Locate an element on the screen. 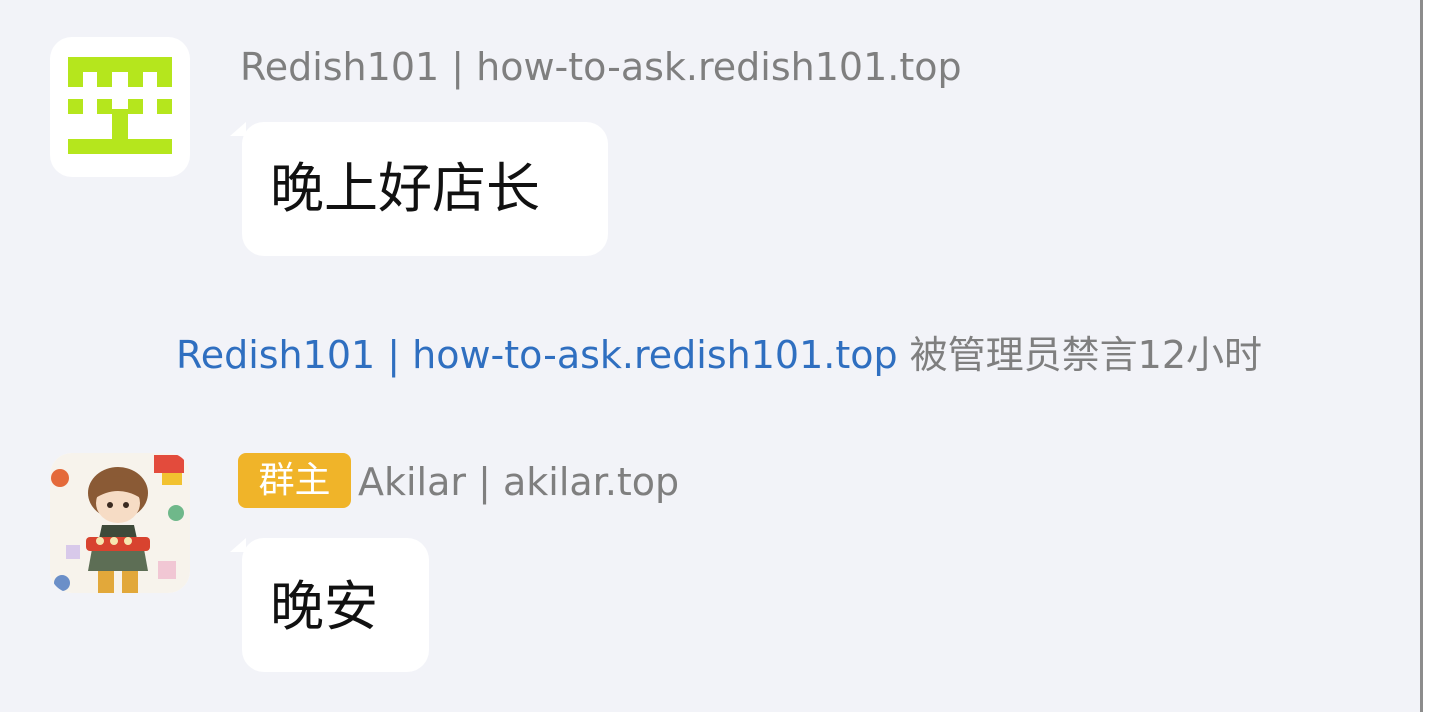 This screenshot has height=712, width=1440. notice-action-text: 被管理员禁言12小时 is located at coordinates (1080, 355).